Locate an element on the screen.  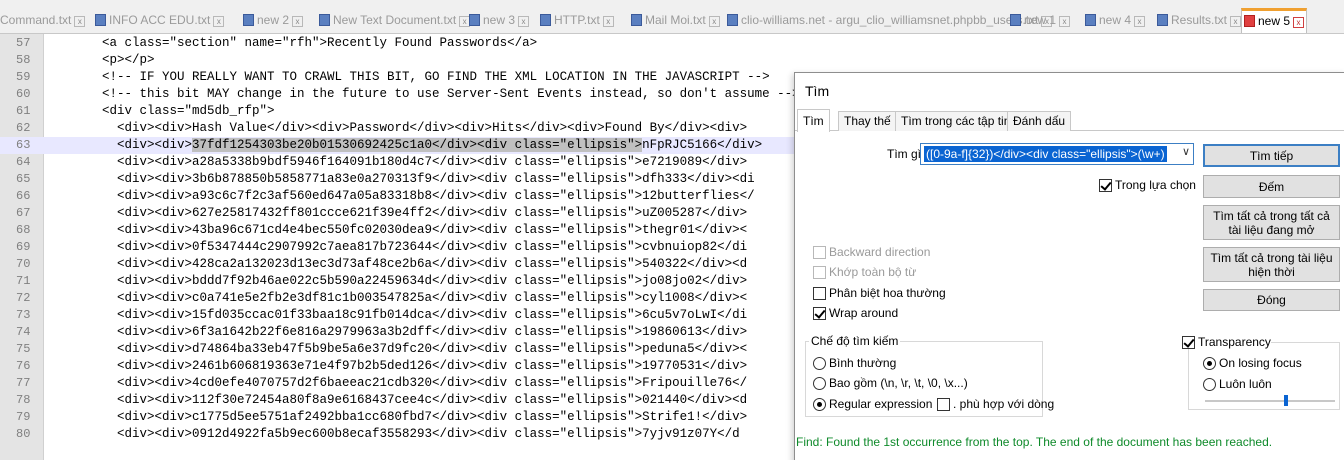
line-number: 67 is located at coordinates (23, 213).